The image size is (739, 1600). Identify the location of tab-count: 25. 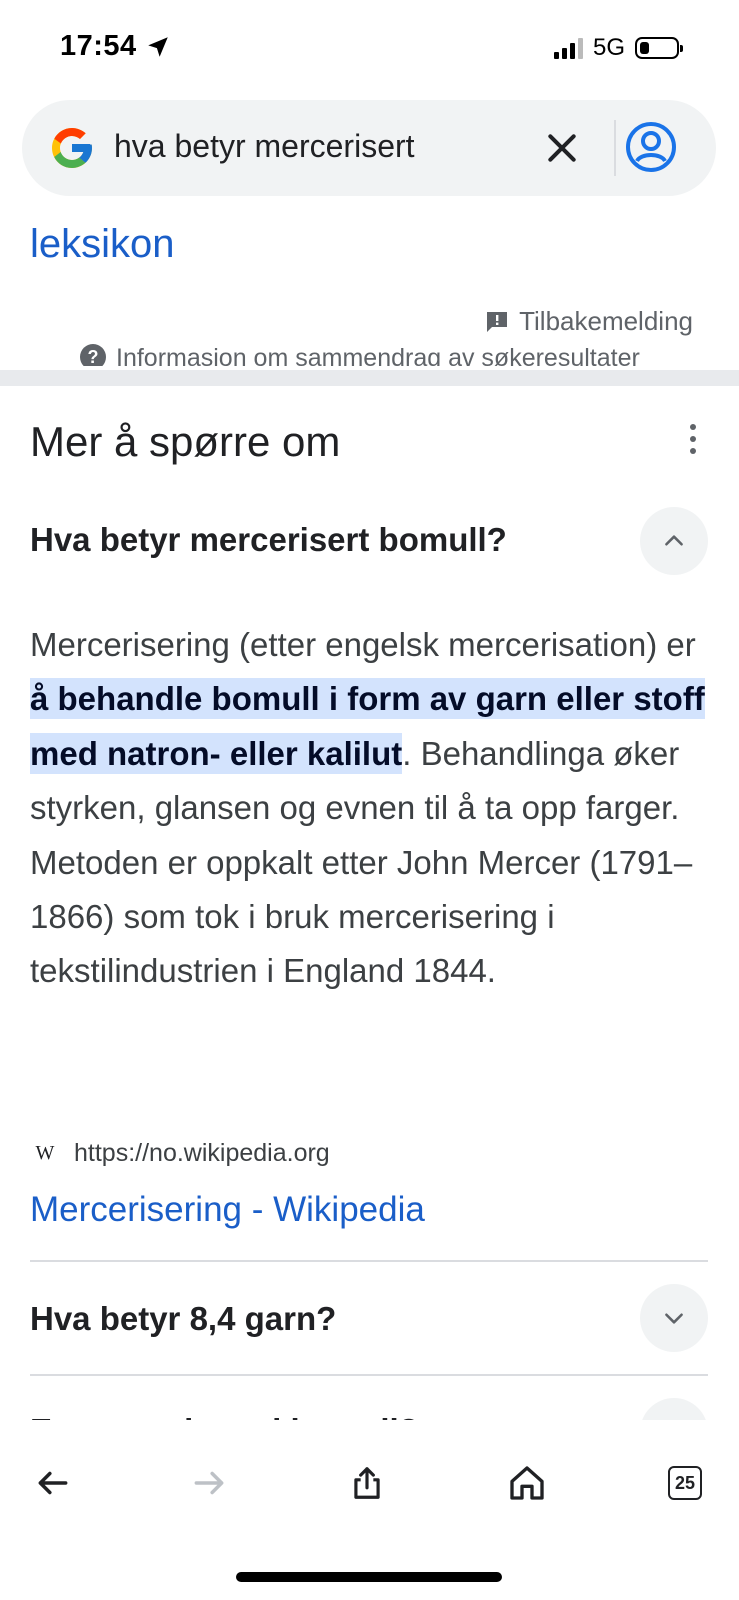
(685, 1482).